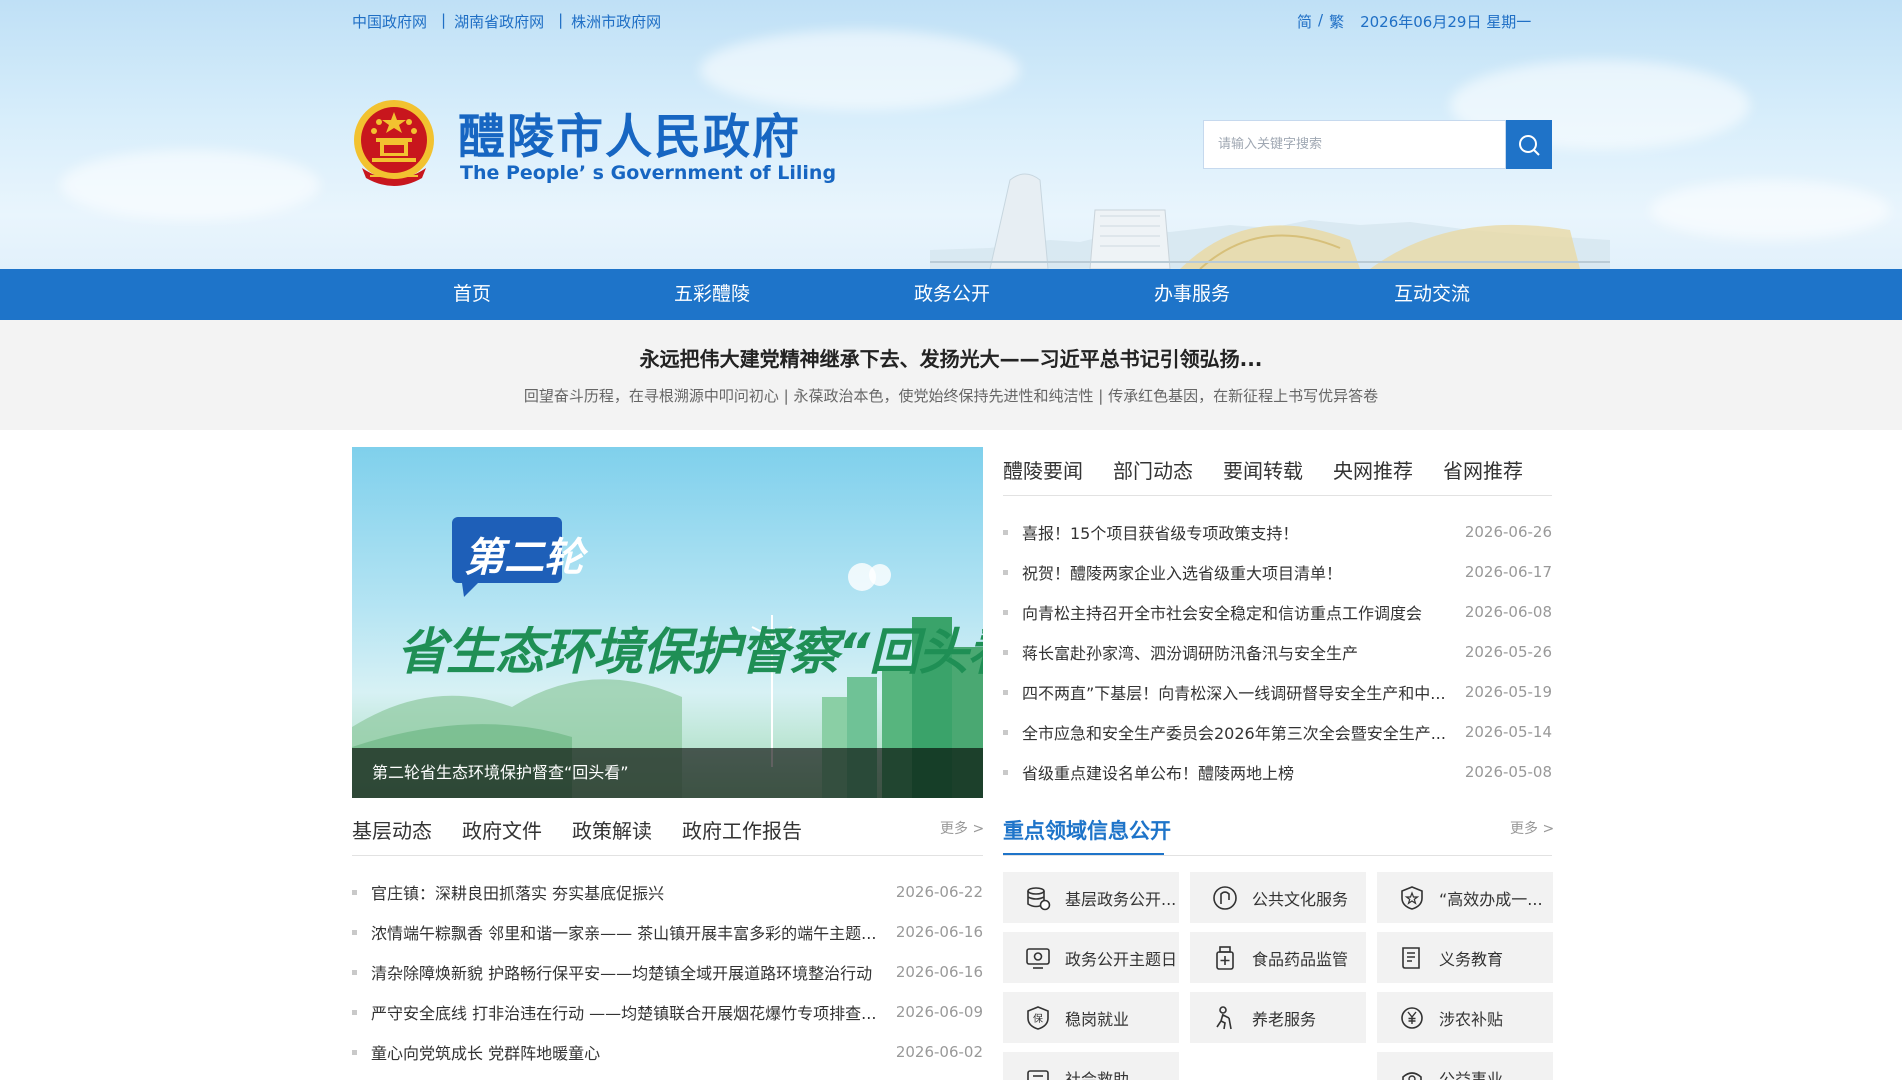 The image size is (1902, 1080). I want to click on tab-work-report: 政府工作报告, so click(742, 829).